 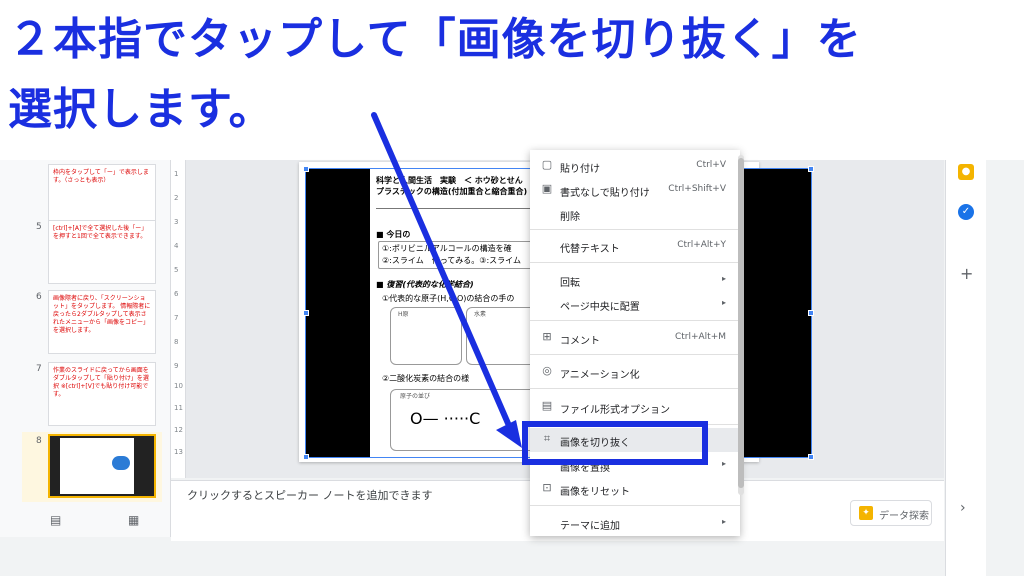 I want to click on speaker-notes-placeholder: クリックするとスピーカー ノートを追加できます, so click(x=310, y=495).